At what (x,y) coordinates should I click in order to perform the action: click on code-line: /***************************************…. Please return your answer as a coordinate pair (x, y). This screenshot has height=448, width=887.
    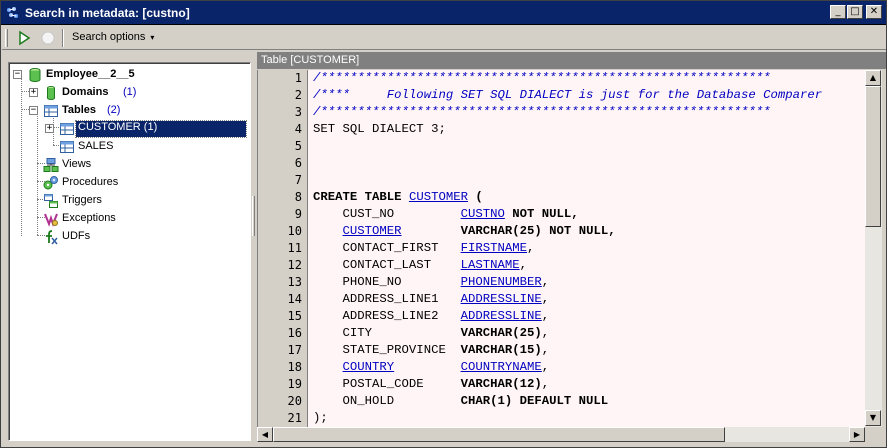
    Looking at the image, I should click on (542, 78).